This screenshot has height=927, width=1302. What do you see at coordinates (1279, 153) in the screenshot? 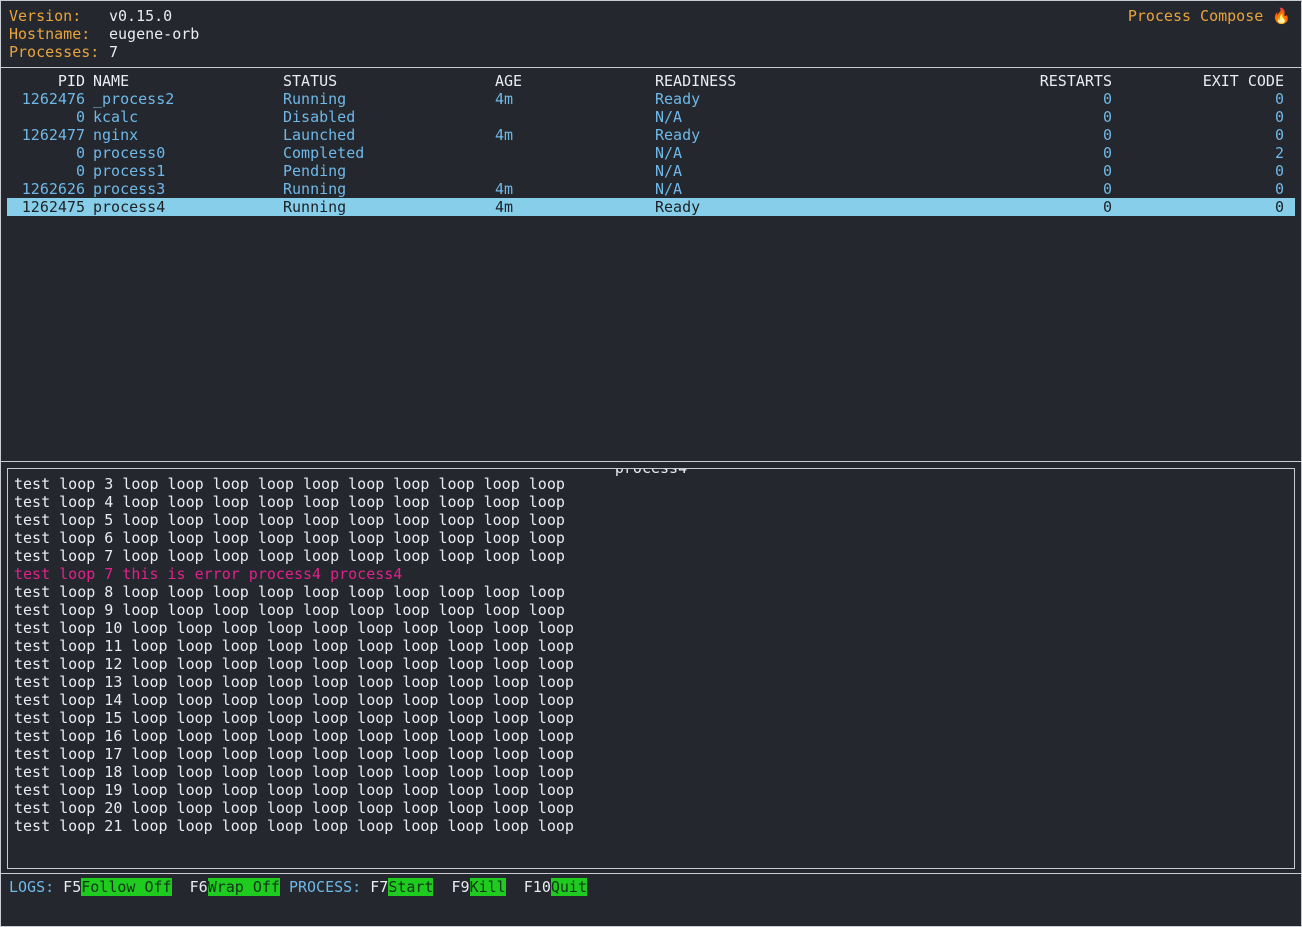
I see `cell-exit-code: 2` at bounding box center [1279, 153].